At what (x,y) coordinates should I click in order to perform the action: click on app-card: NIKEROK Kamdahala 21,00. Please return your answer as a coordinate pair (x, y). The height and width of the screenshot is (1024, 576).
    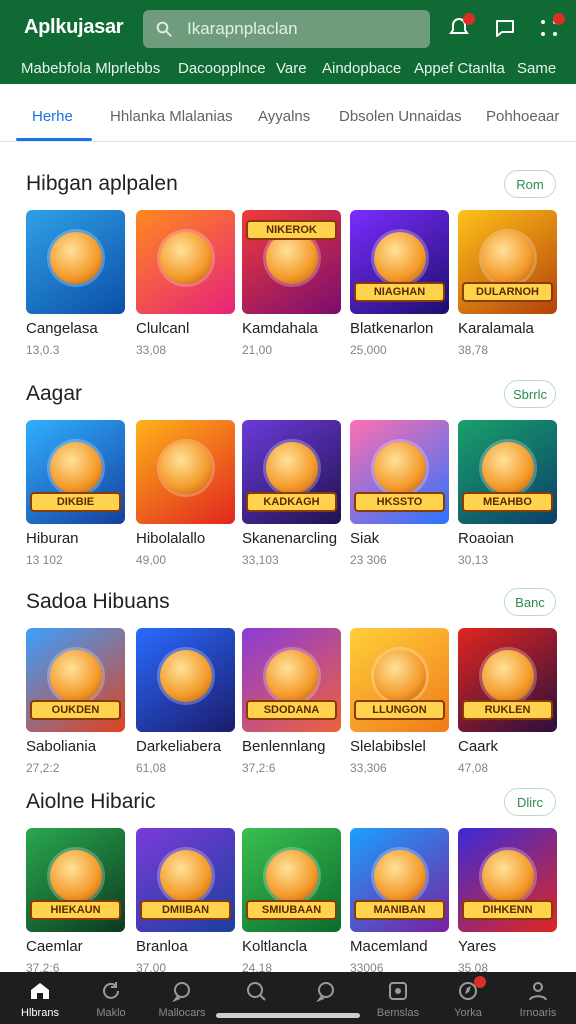
    Looking at the image, I should click on (291, 283).